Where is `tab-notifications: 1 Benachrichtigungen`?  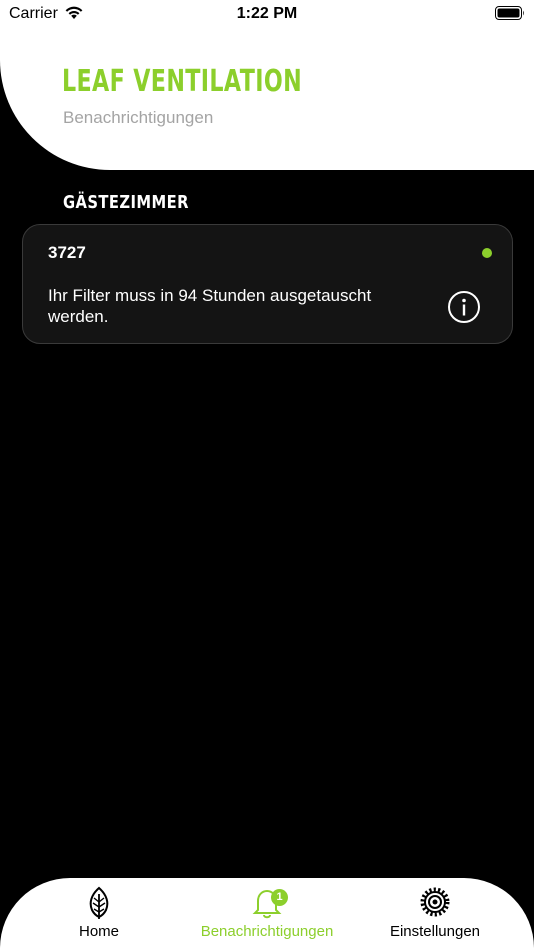
tab-notifications: 1 Benachrichtigungen is located at coordinates (267, 914).